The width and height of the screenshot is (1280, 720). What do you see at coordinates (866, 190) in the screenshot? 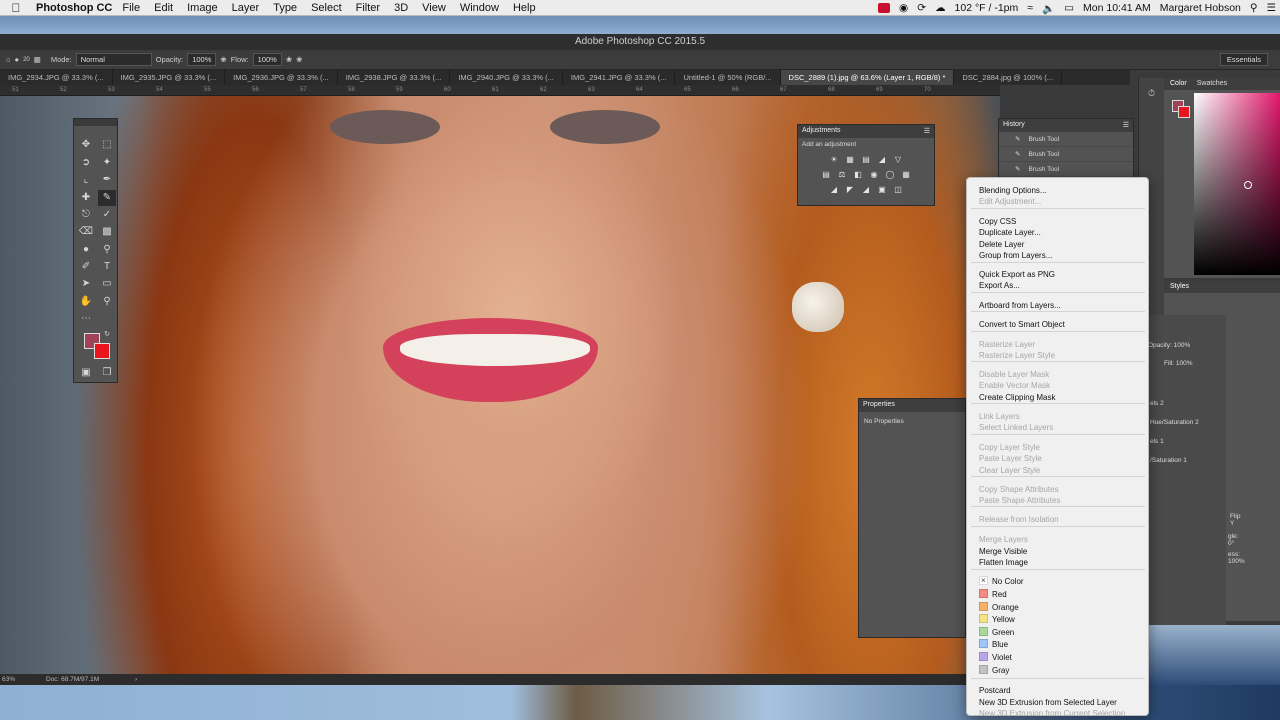
I see `threshold-icon: ◢` at bounding box center [866, 190].